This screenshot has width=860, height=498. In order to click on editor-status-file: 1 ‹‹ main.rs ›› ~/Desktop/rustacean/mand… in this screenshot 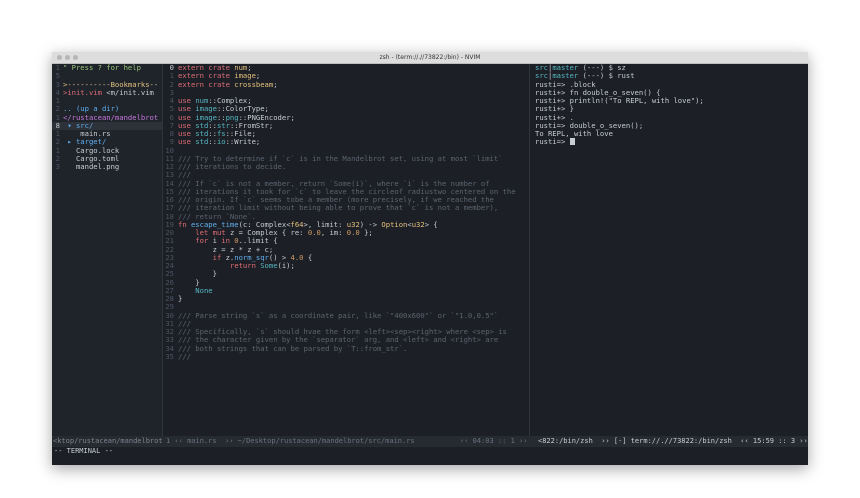, I will do `click(290, 441)`.